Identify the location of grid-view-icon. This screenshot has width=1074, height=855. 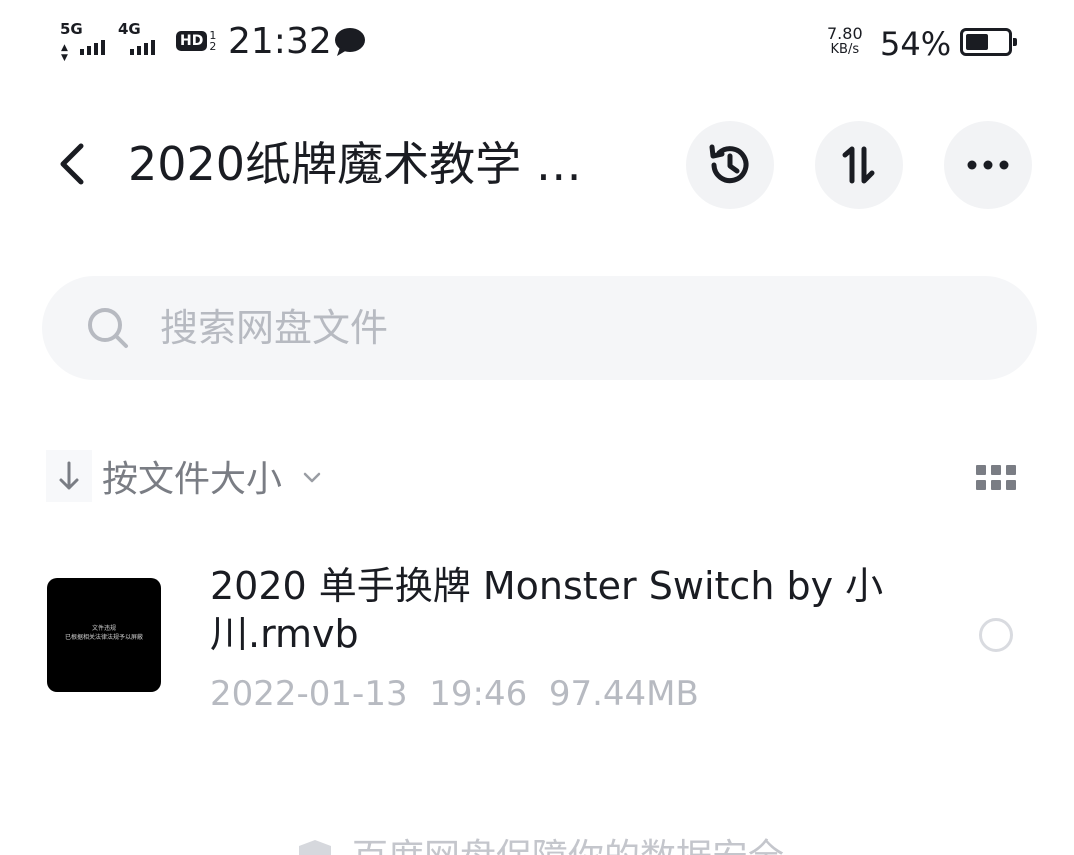
(996, 477).